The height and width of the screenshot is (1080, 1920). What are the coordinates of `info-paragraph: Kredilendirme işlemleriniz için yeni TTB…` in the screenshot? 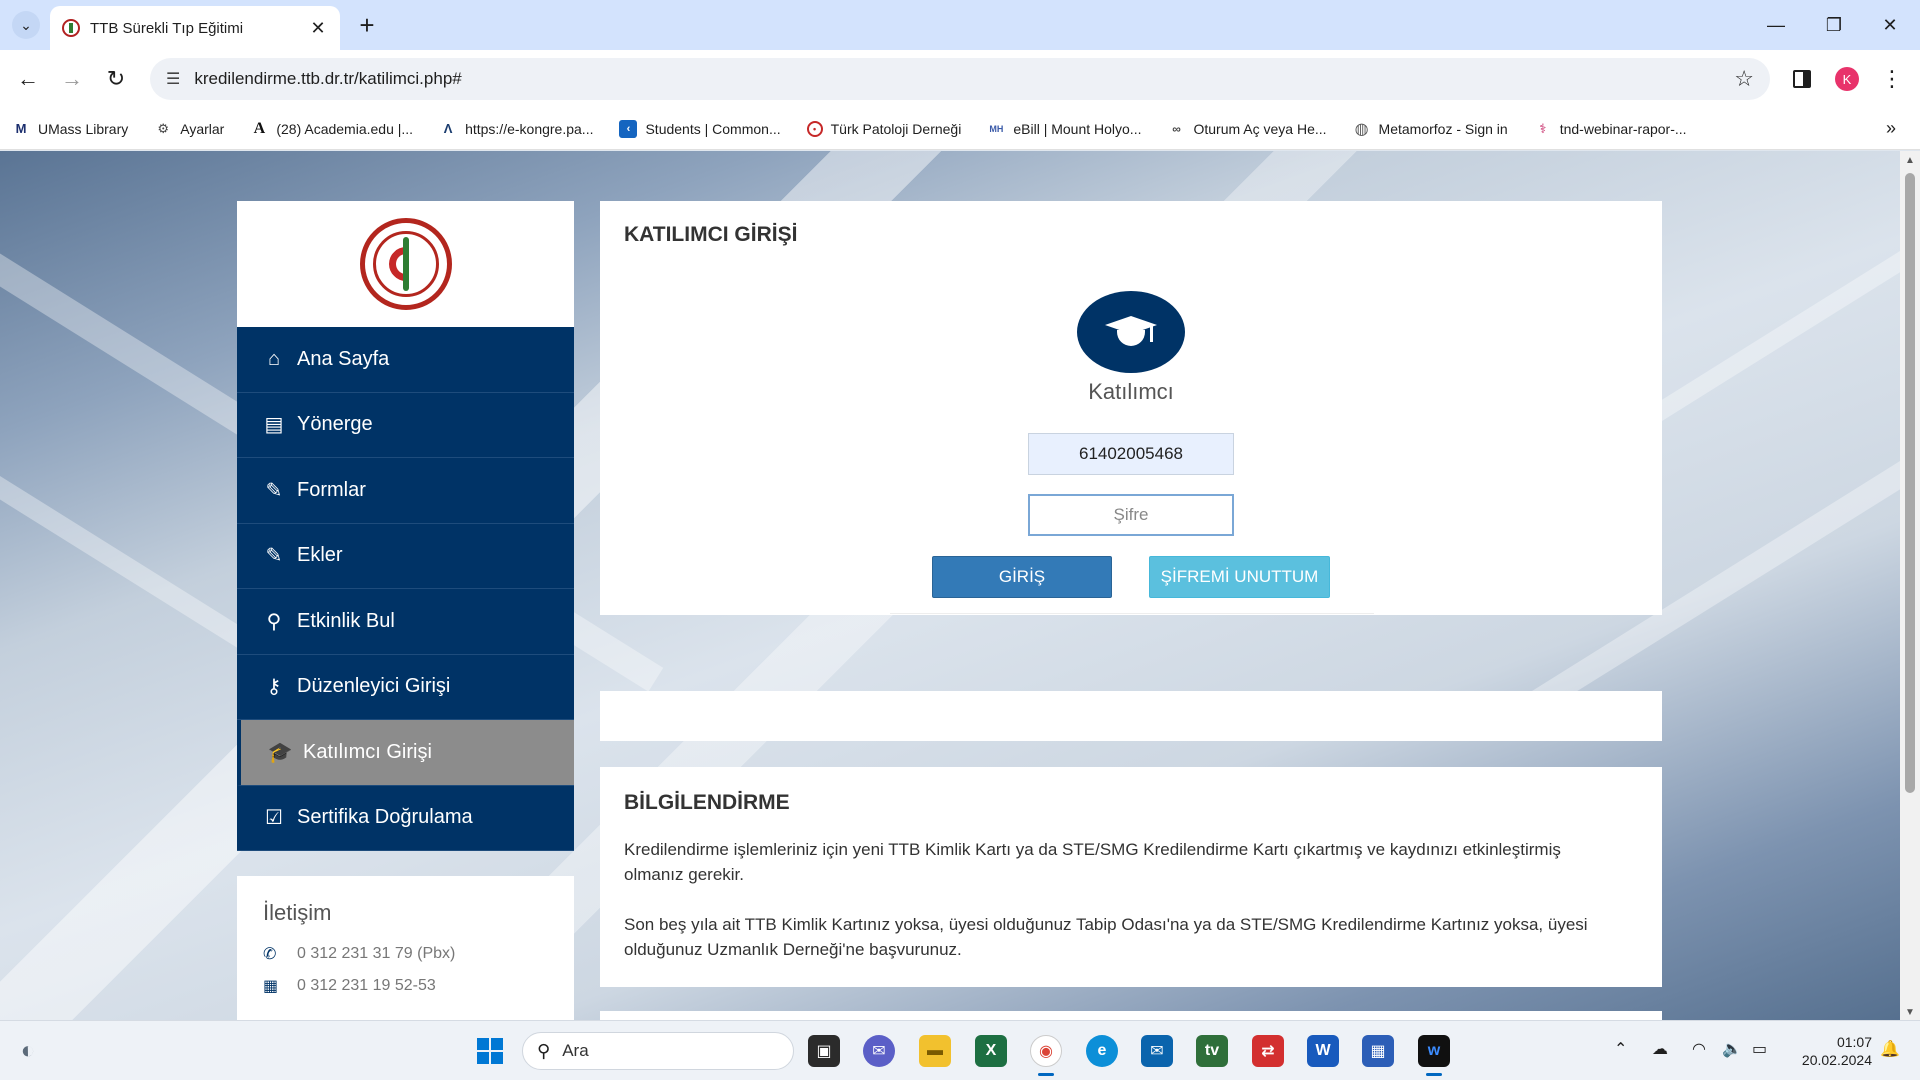 It's located at (1092, 862).